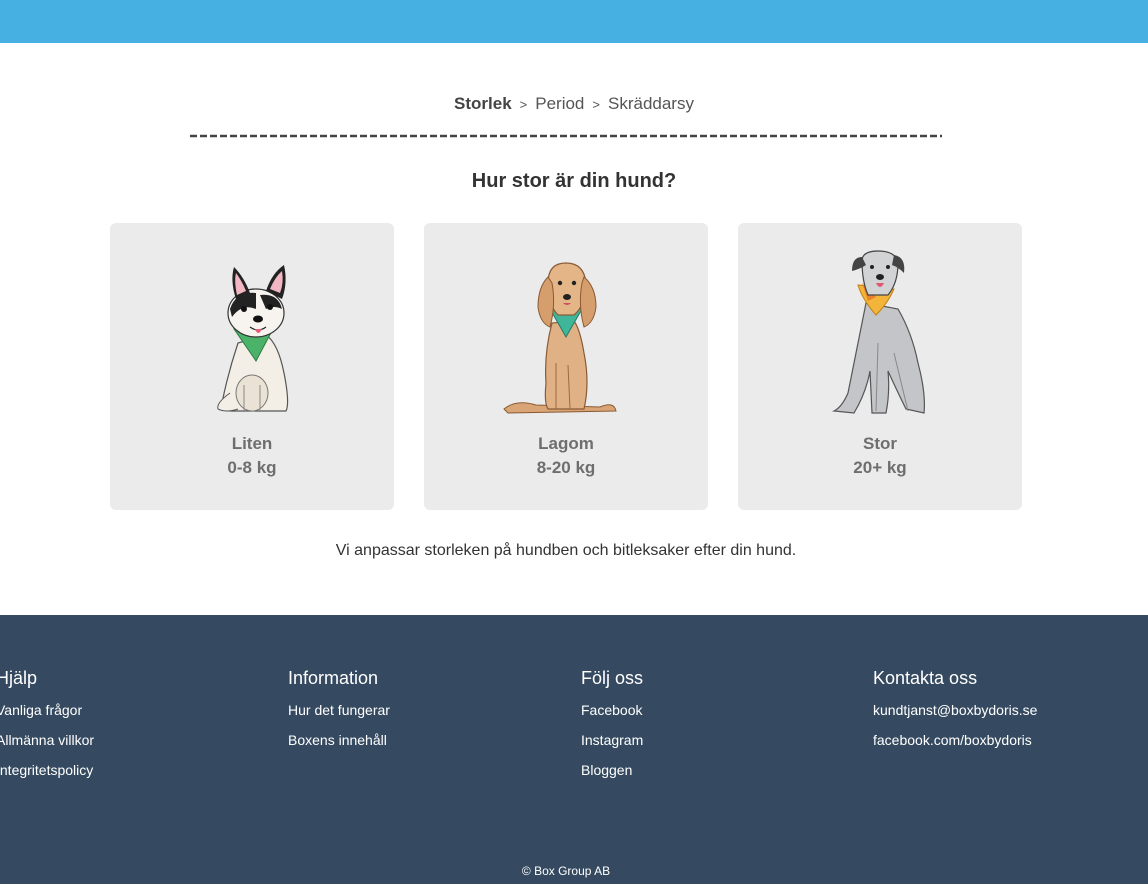  Describe the element at coordinates (253, 338) in the screenshot. I see `french-bulldog-icon` at that location.